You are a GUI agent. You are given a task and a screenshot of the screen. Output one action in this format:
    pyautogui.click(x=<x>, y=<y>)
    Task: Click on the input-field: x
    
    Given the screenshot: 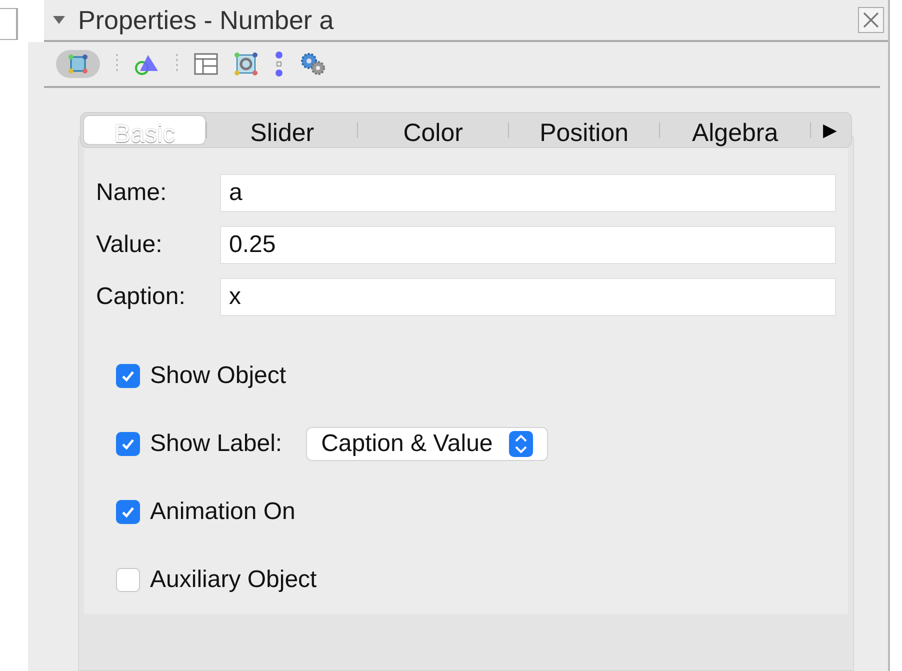 What is the action you would take?
    pyautogui.click(x=528, y=297)
    